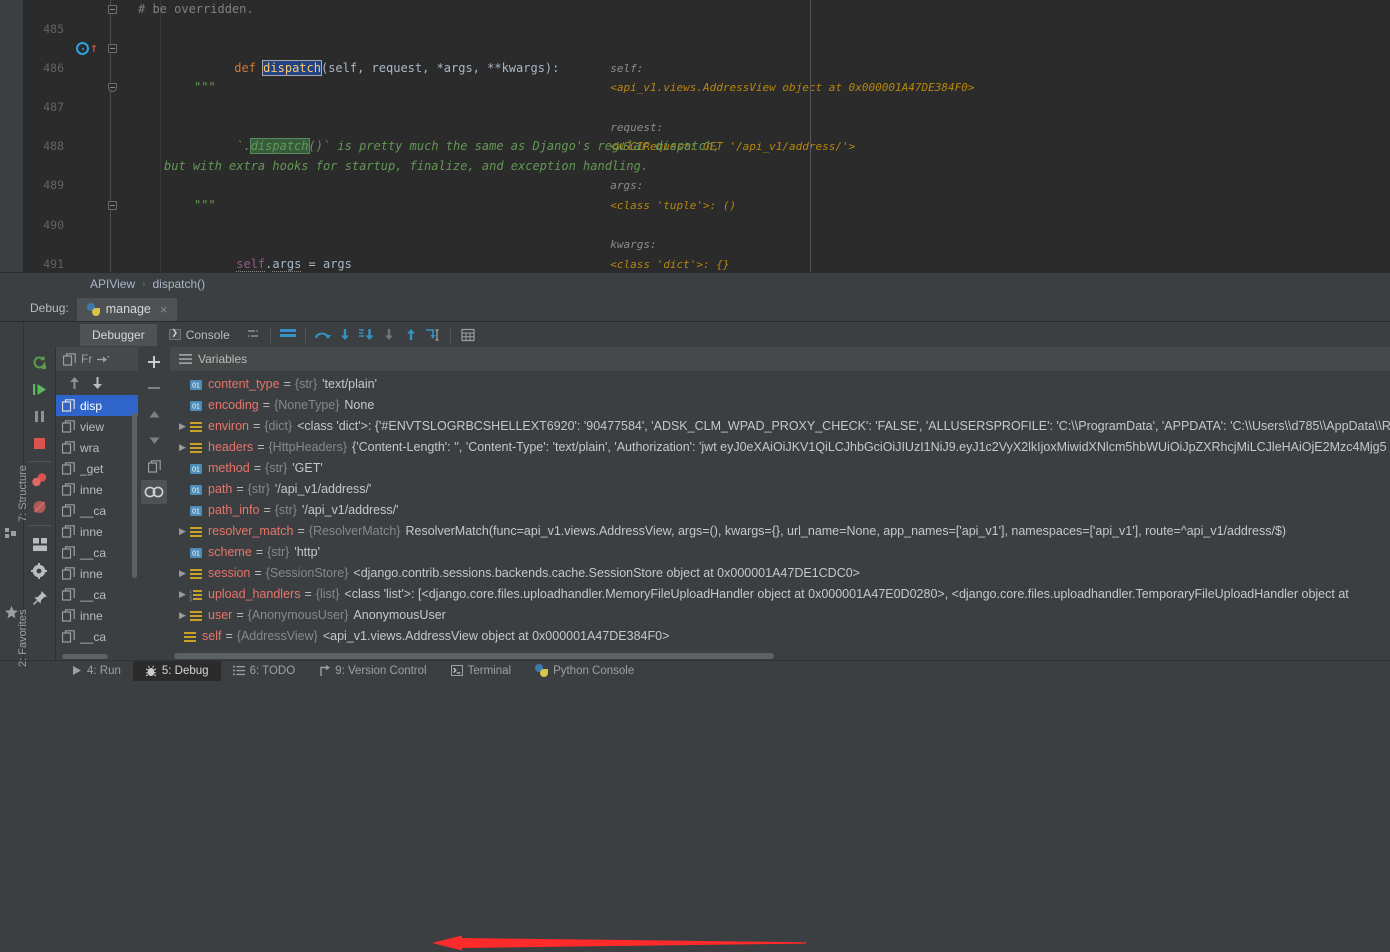  I want to click on restore-layout-icon, so click(253, 335).